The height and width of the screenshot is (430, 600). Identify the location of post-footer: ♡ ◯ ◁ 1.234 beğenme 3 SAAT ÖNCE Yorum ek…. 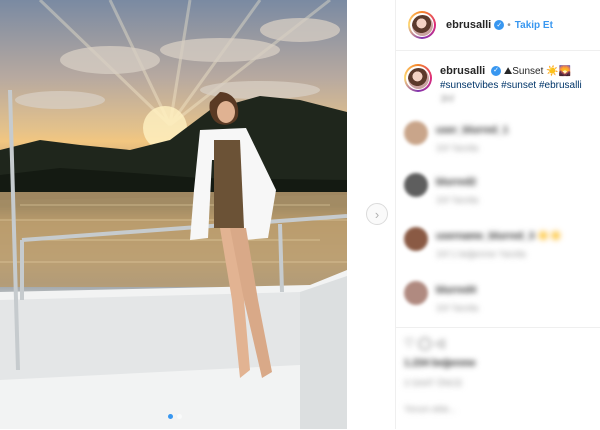
(498, 378).